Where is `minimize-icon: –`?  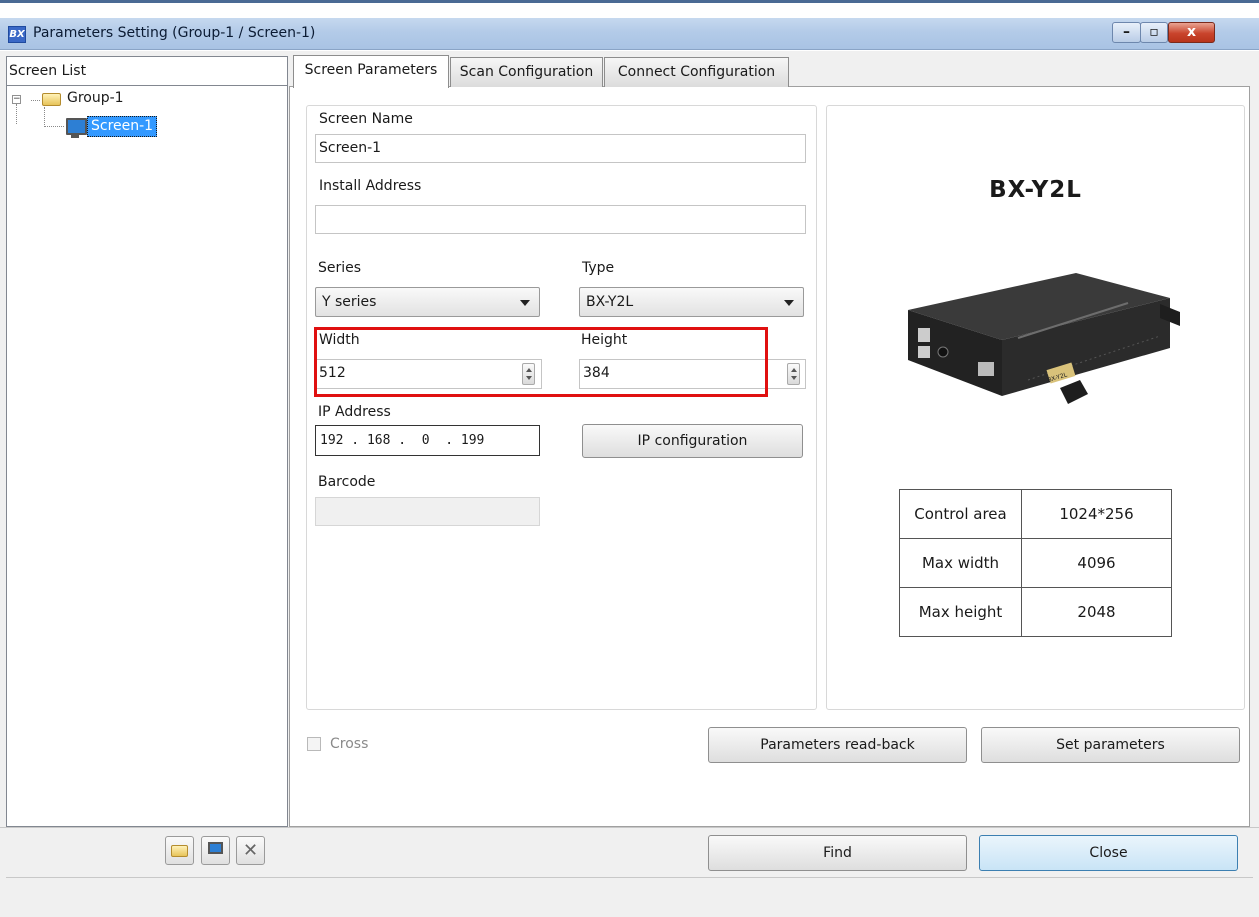 minimize-icon: – is located at coordinates (1126, 32).